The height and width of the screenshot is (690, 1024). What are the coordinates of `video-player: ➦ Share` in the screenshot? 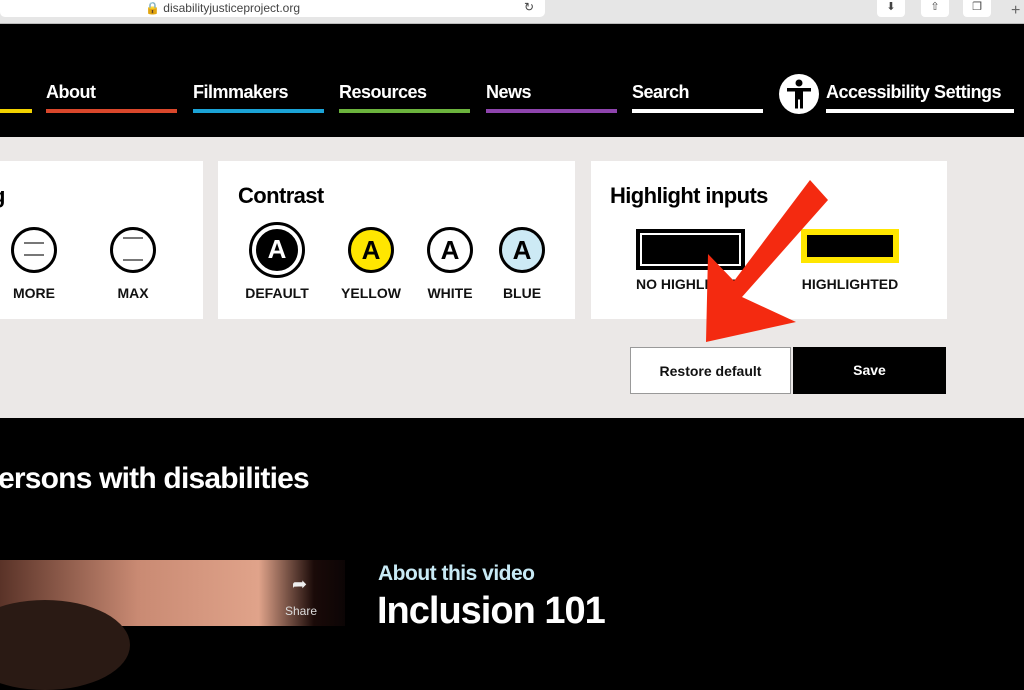 It's located at (172, 625).